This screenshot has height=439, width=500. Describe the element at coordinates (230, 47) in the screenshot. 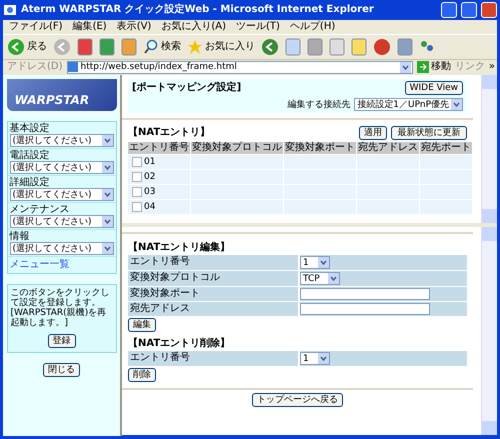

I see `favorites-label: お気に入り` at that location.